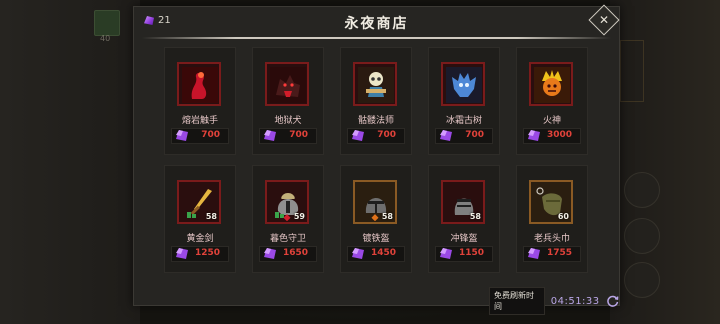 The image size is (720, 324). What do you see at coordinates (376, 239) in the screenshot?
I see `item-name: 镀铁盔` at bounding box center [376, 239].